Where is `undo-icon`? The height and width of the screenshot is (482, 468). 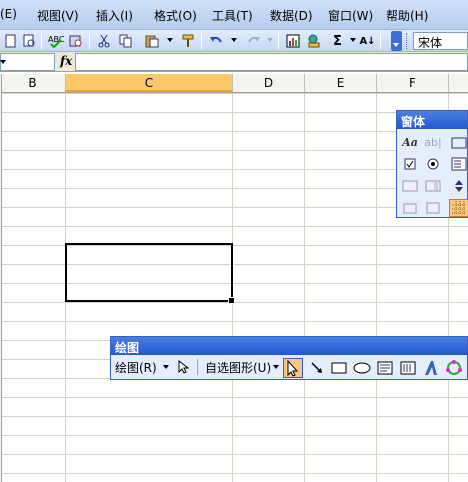
undo-icon is located at coordinates (215, 41).